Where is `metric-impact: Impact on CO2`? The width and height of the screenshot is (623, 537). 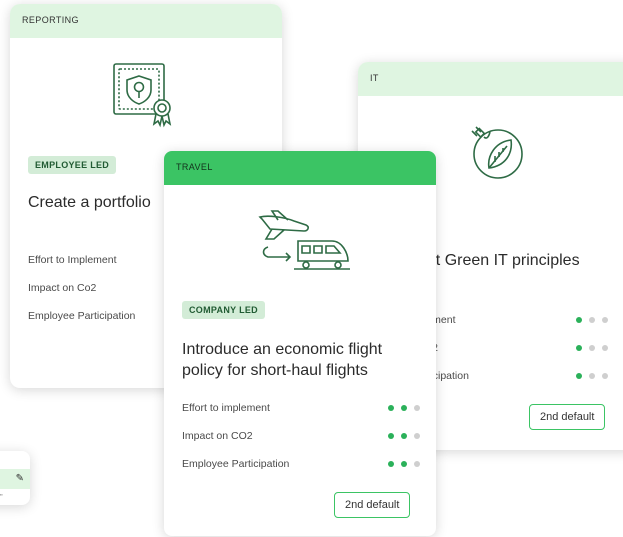
metric-impact: Impact on CO2 is located at coordinates (302, 436).